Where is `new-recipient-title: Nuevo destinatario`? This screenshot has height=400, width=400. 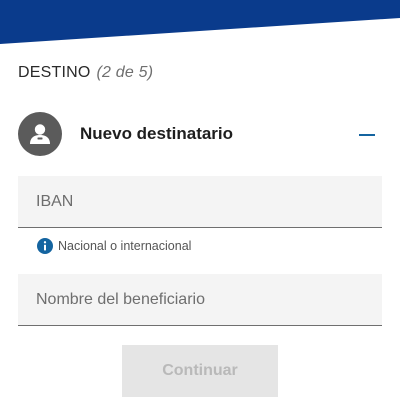
new-recipient-title: Nuevo destinatario is located at coordinates (157, 133).